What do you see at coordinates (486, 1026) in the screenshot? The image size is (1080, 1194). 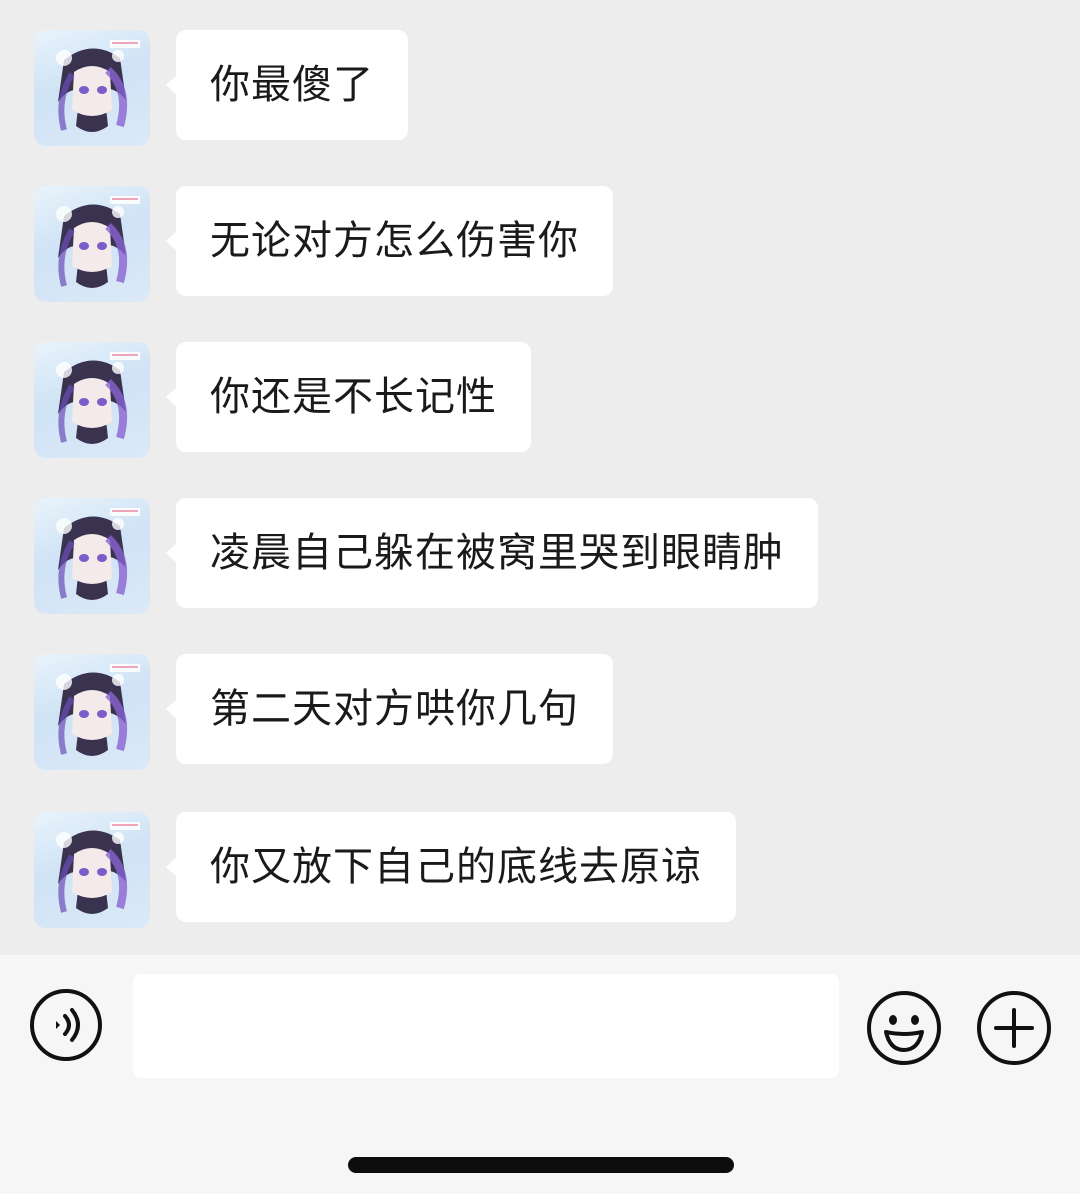 I see `message-input` at bounding box center [486, 1026].